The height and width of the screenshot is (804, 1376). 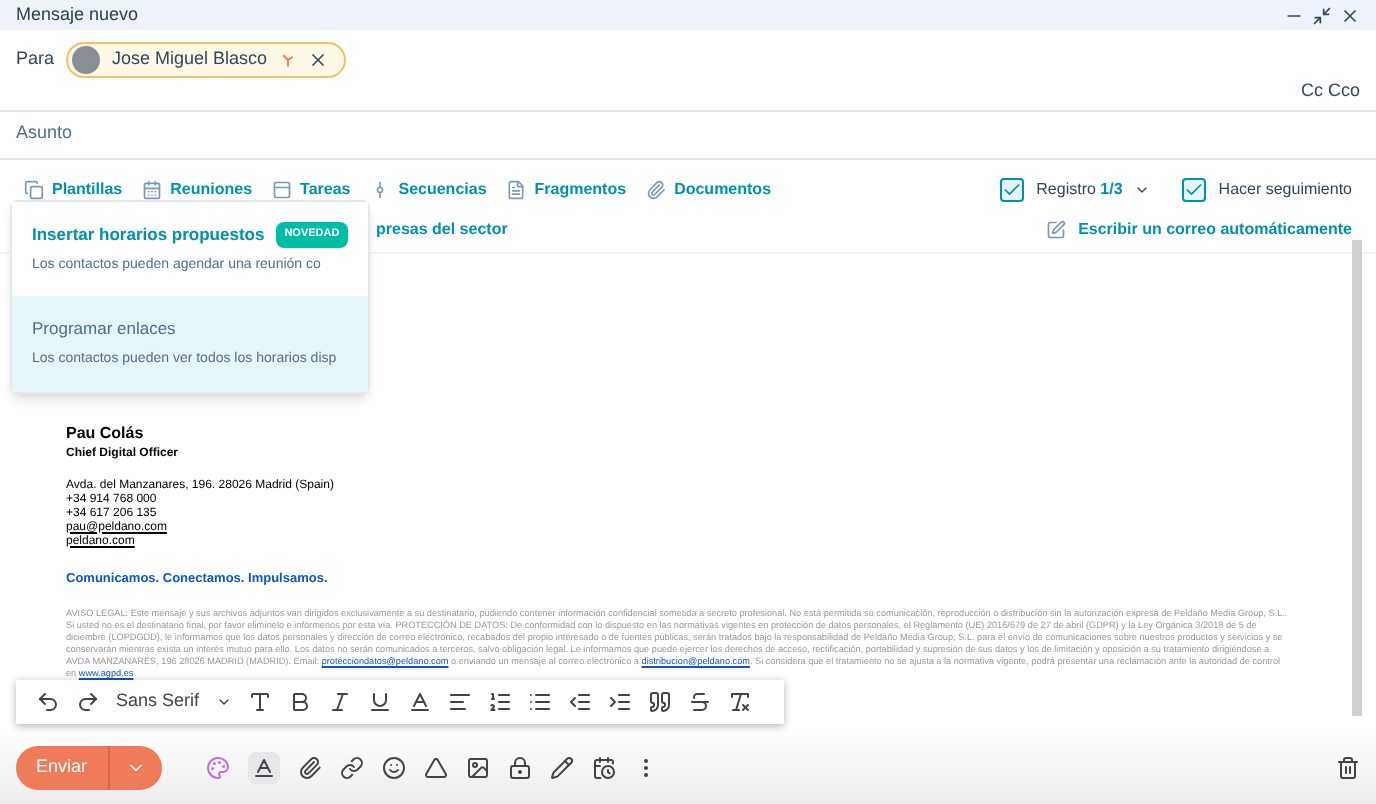 What do you see at coordinates (197, 189) in the screenshot?
I see `toolbar-tool: Reuniones` at bounding box center [197, 189].